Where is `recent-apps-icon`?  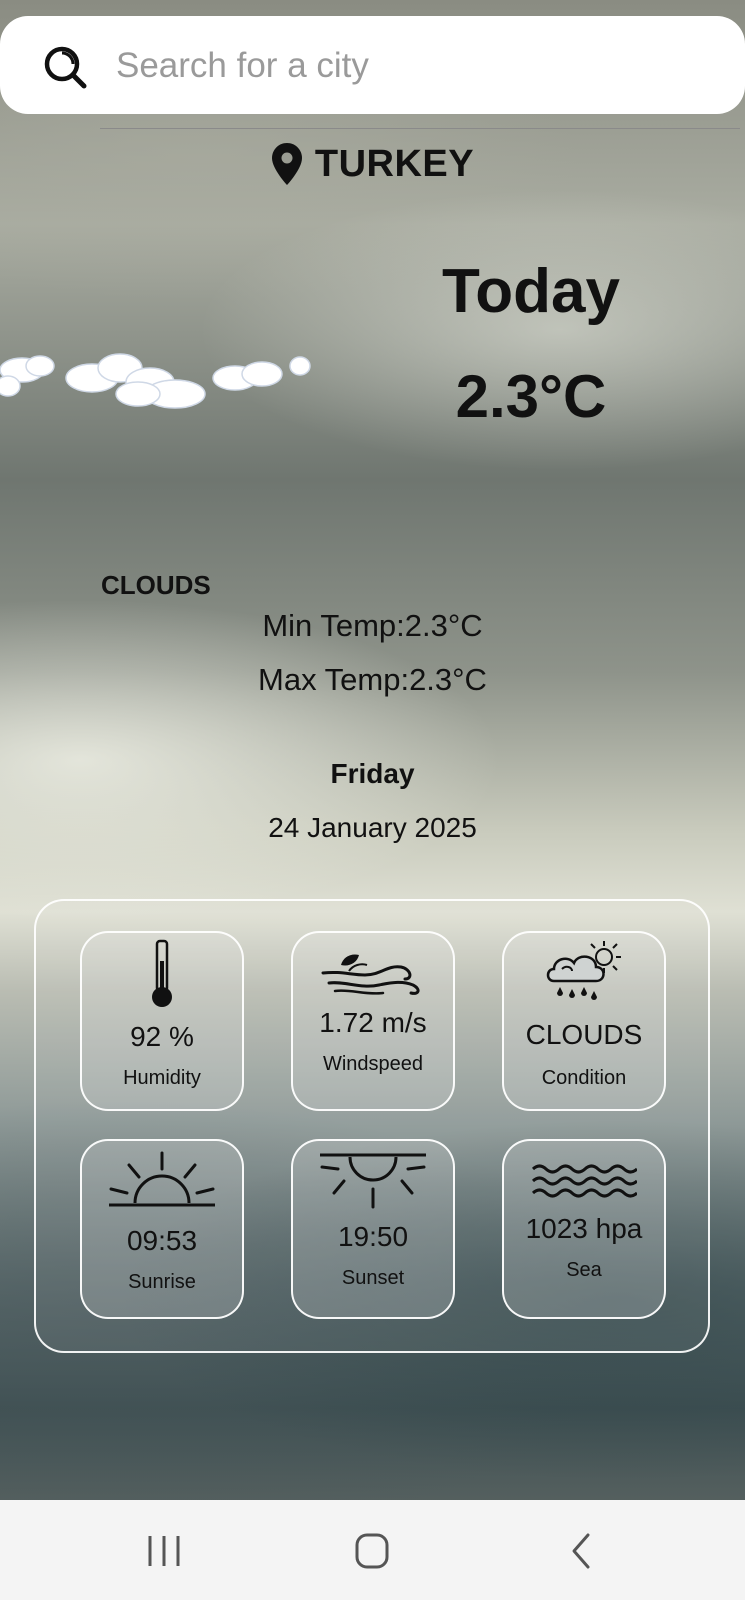 recent-apps-icon is located at coordinates (164, 1551).